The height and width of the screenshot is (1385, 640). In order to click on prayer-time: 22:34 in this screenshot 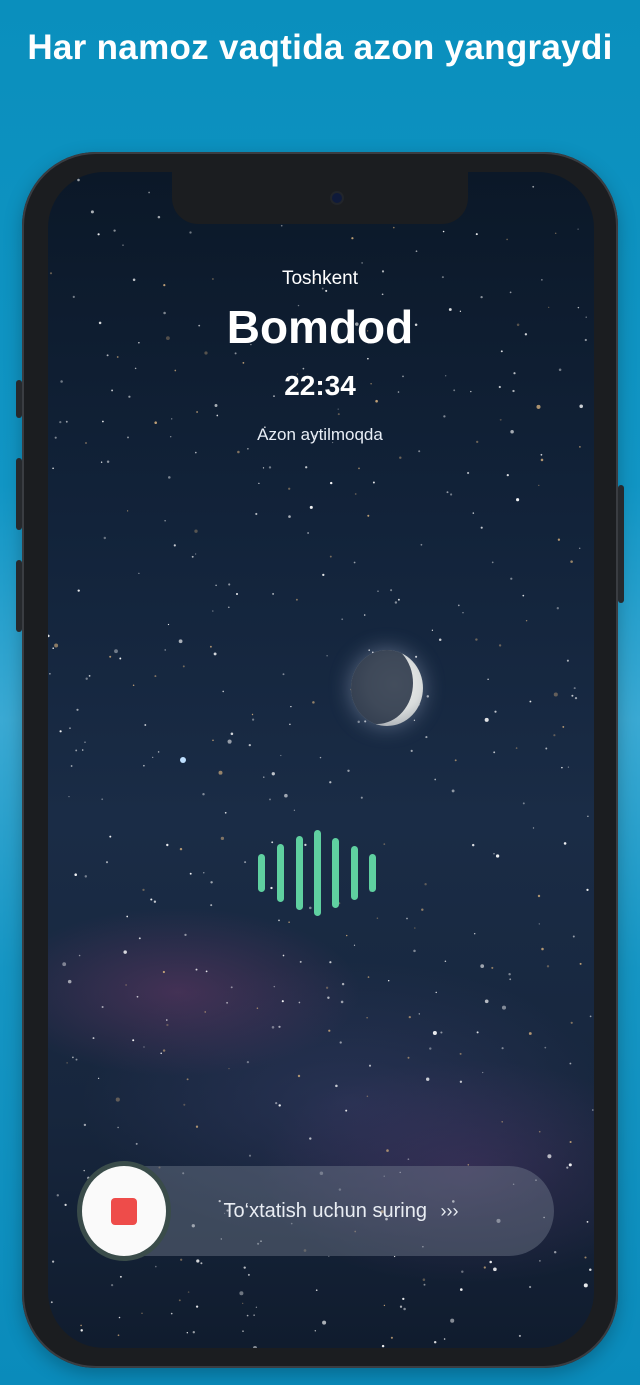, I will do `click(320, 385)`.